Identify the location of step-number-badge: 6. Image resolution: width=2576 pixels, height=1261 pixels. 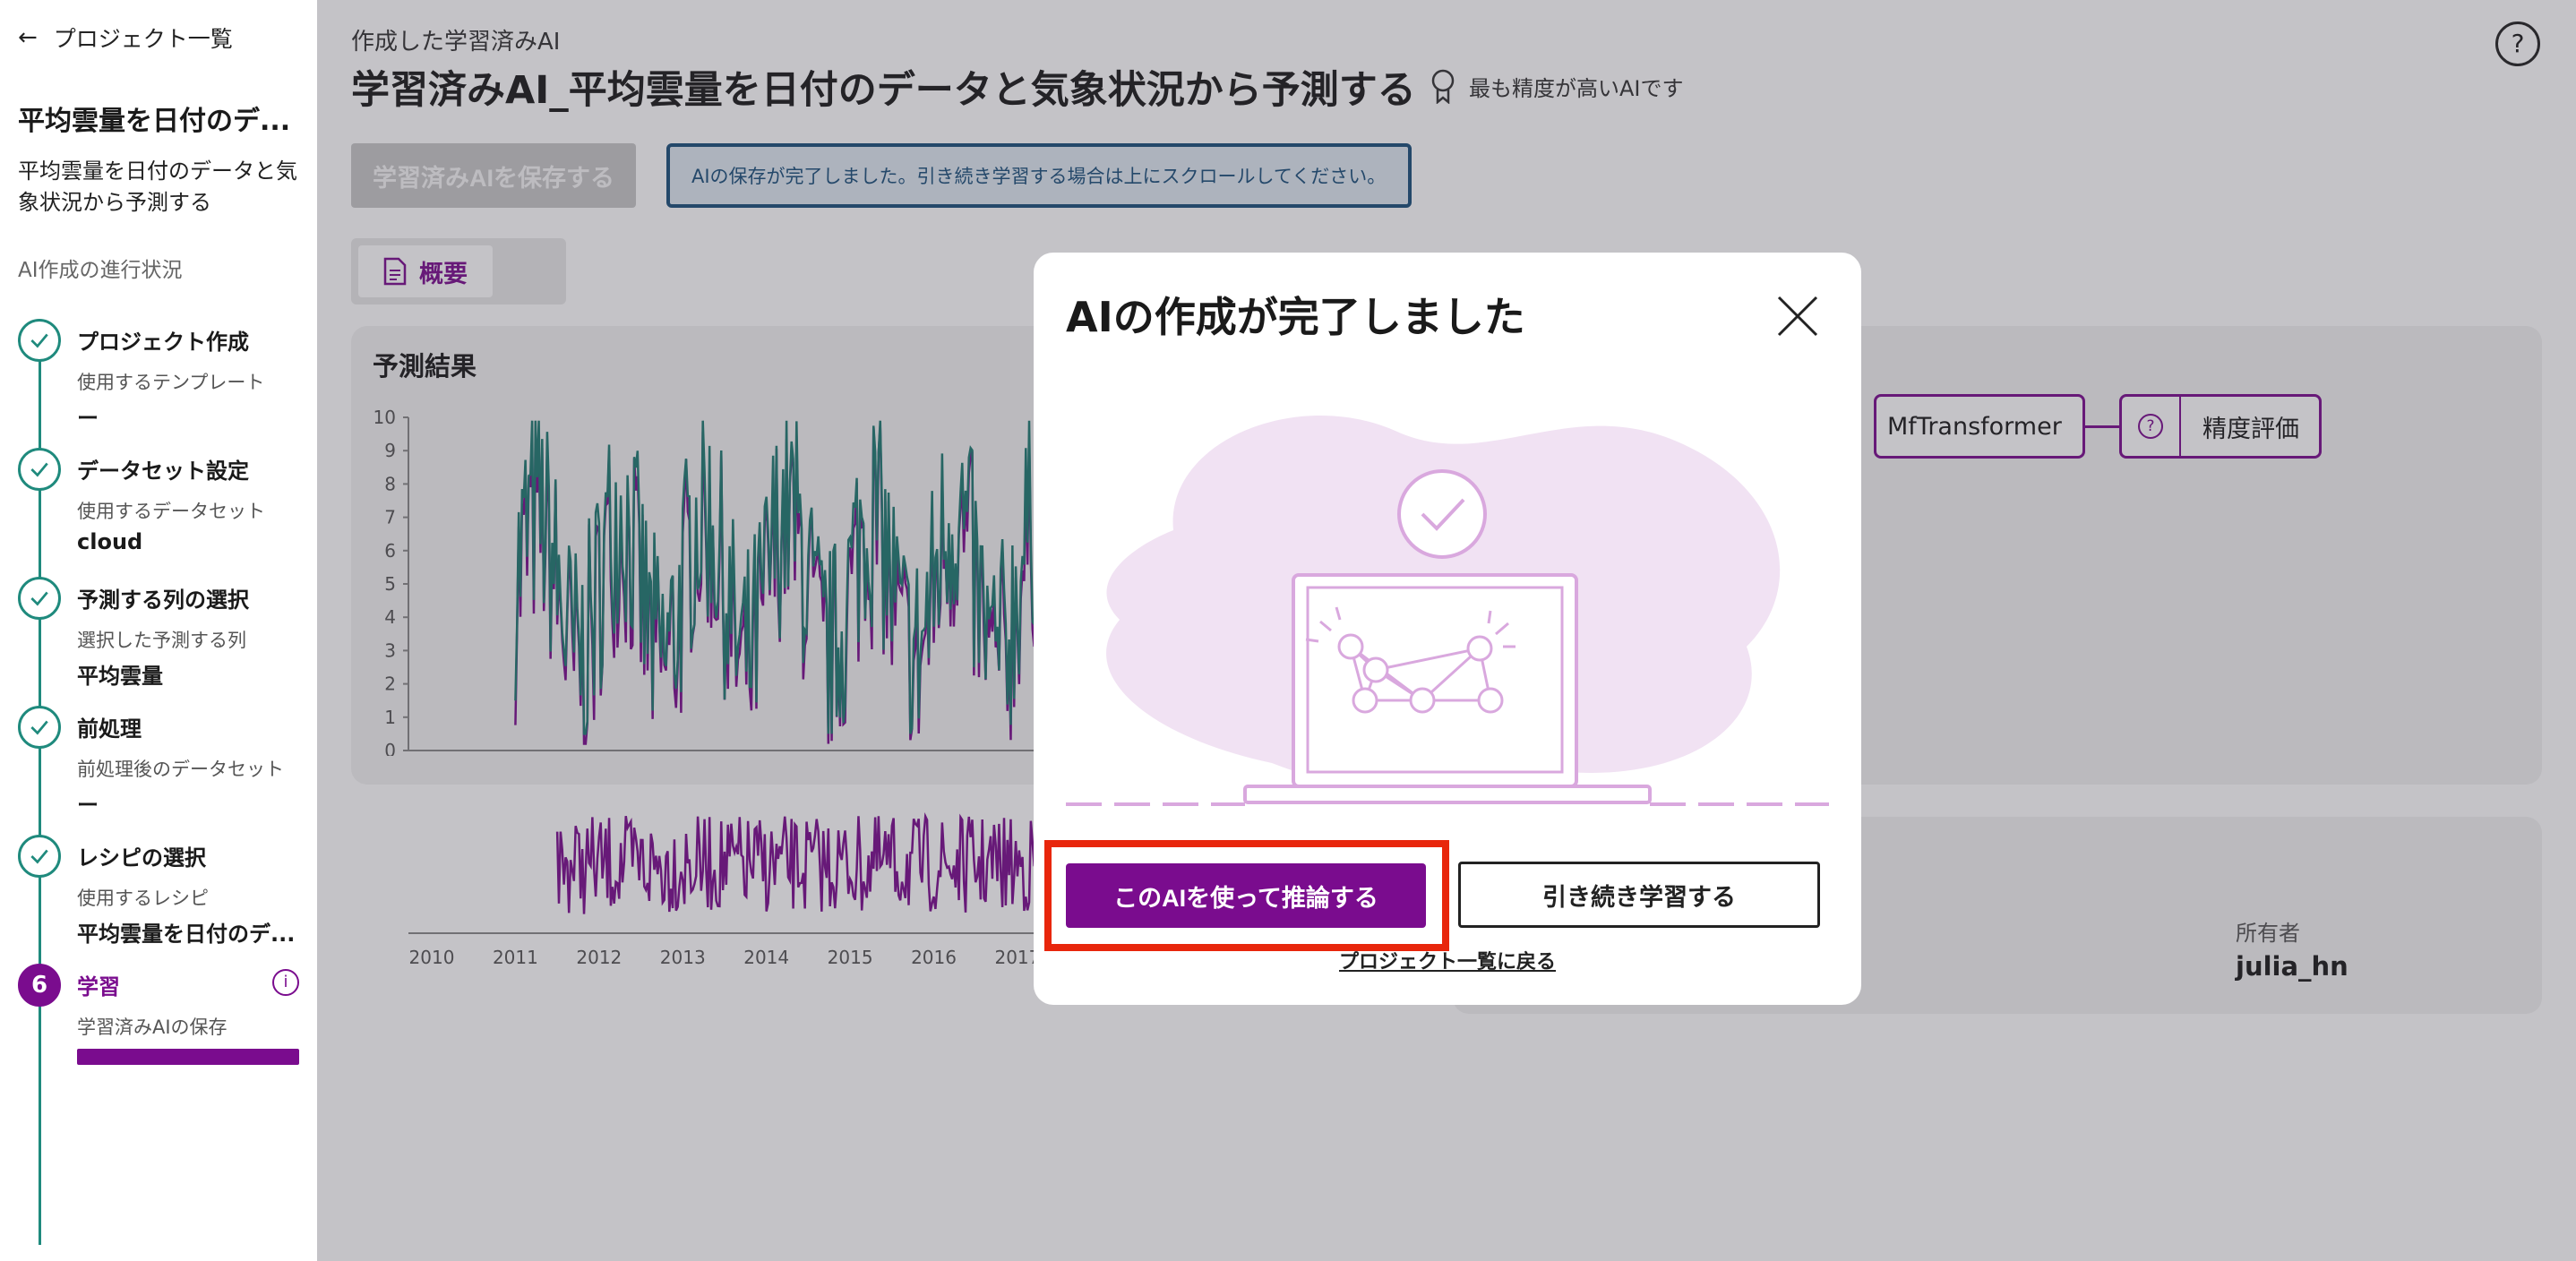
(39, 985).